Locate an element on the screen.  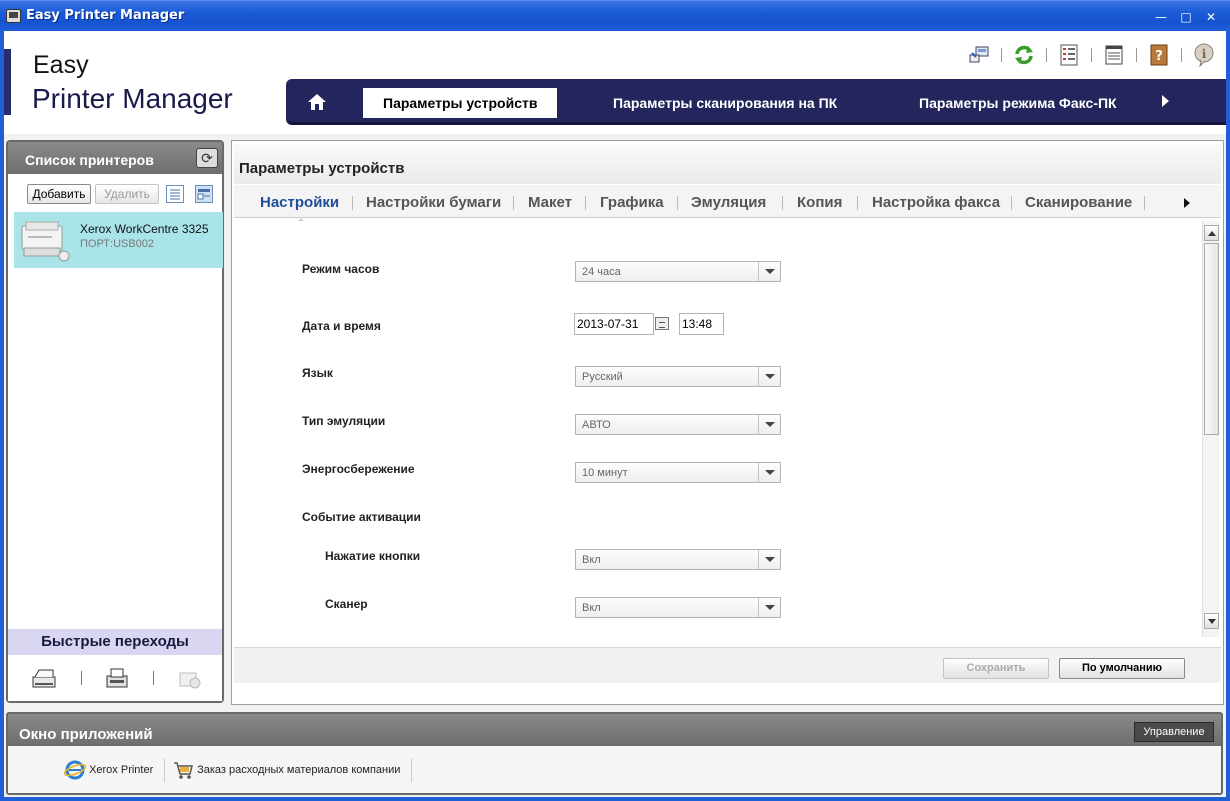
add-printer-button: Добавить is located at coordinates (59, 194).